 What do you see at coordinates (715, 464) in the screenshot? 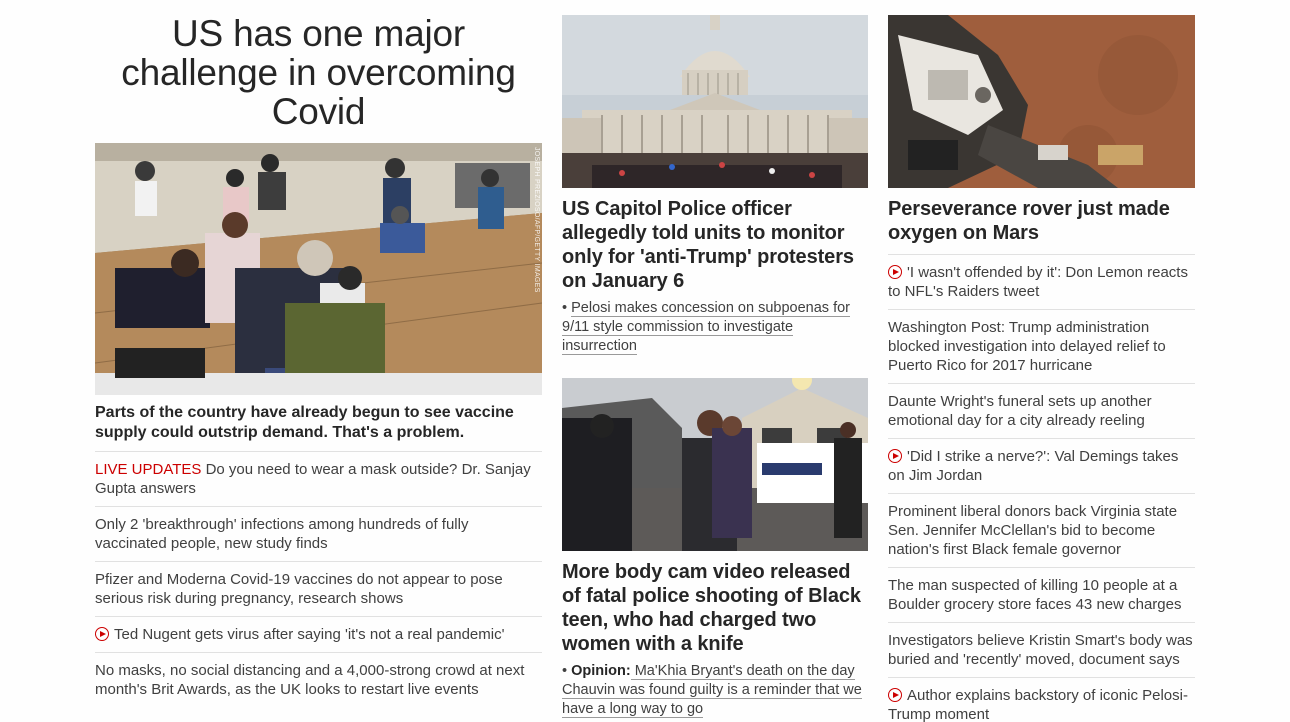
I see `vigil-photo` at bounding box center [715, 464].